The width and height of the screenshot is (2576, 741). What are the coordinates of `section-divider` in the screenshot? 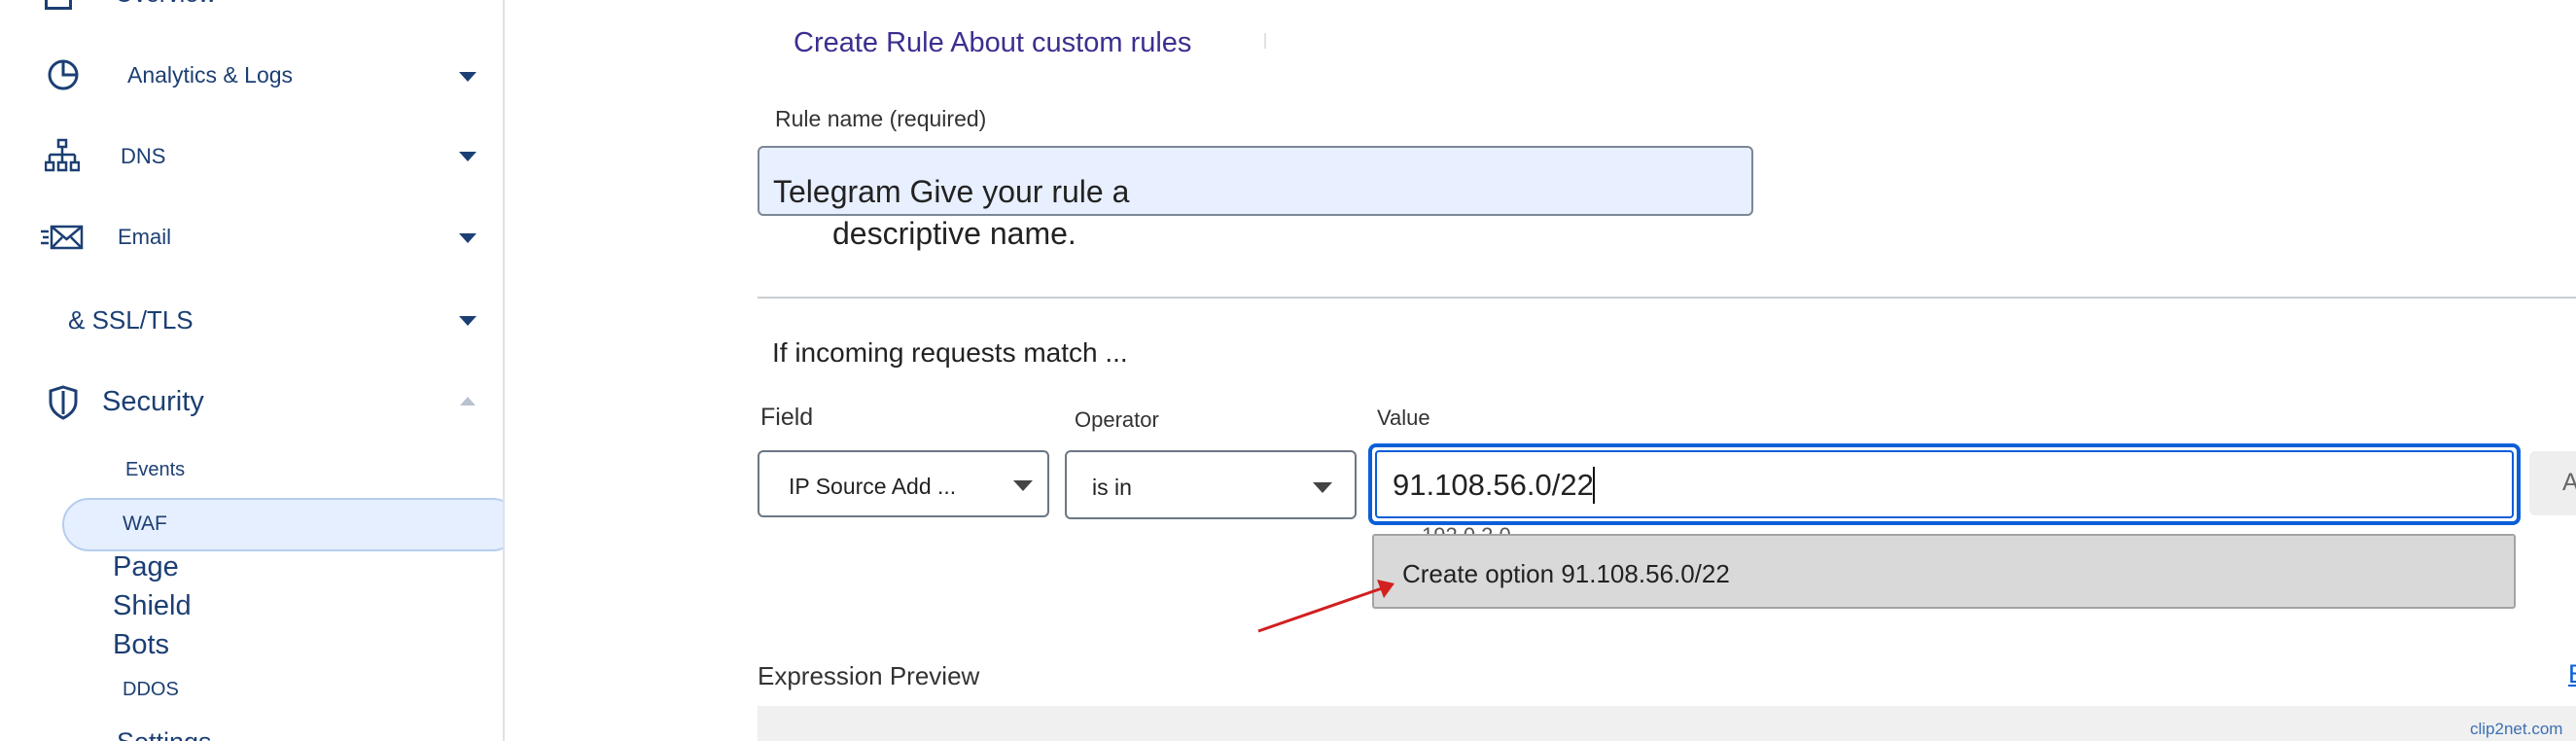 It's located at (1667, 298).